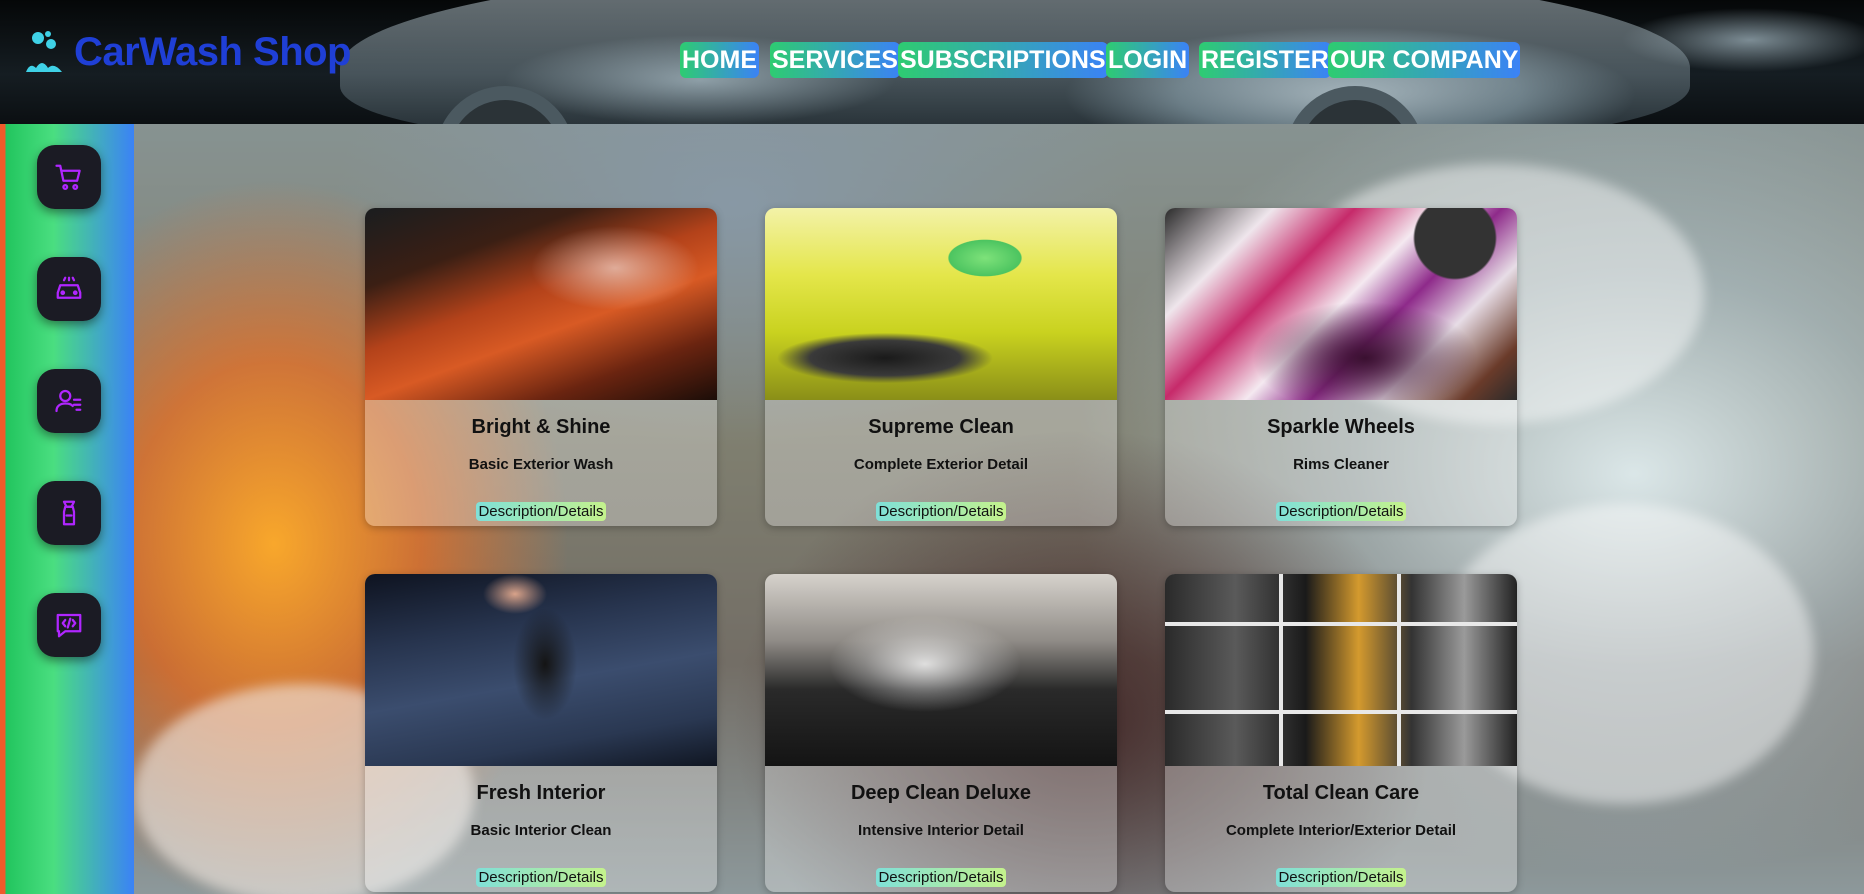  What do you see at coordinates (1265, 60) in the screenshot?
I see `nav-register: REGISTER` at bounding box center [1265, 60].